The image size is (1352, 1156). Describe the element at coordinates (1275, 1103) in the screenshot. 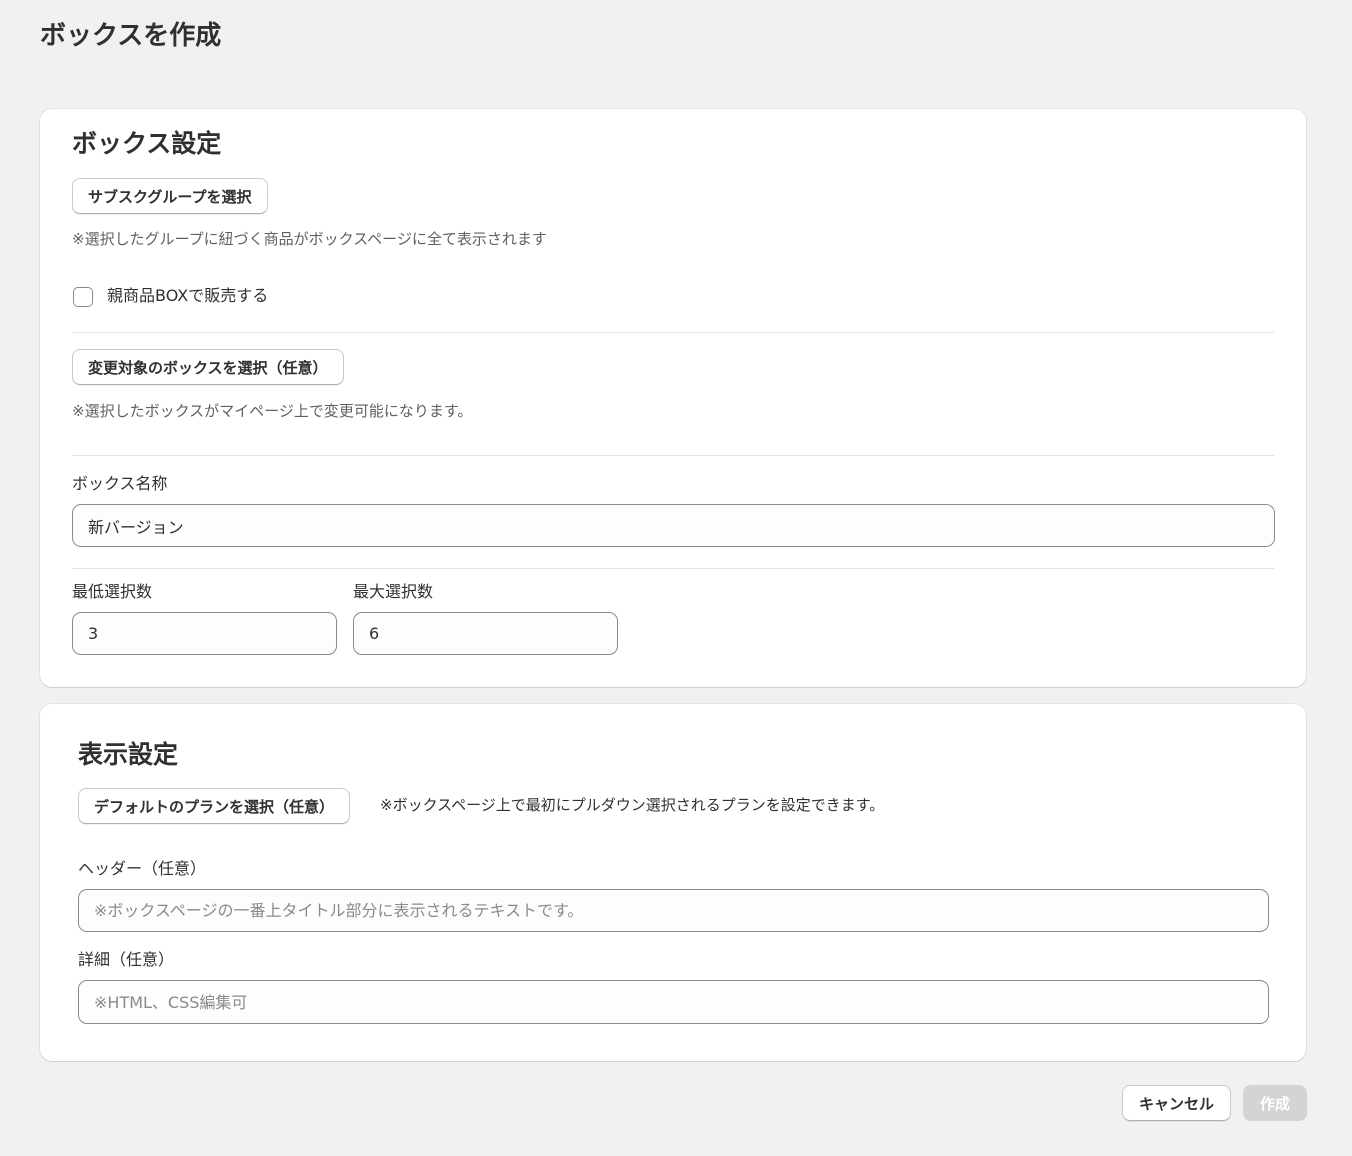

I see `create-button: 作成` at that location.